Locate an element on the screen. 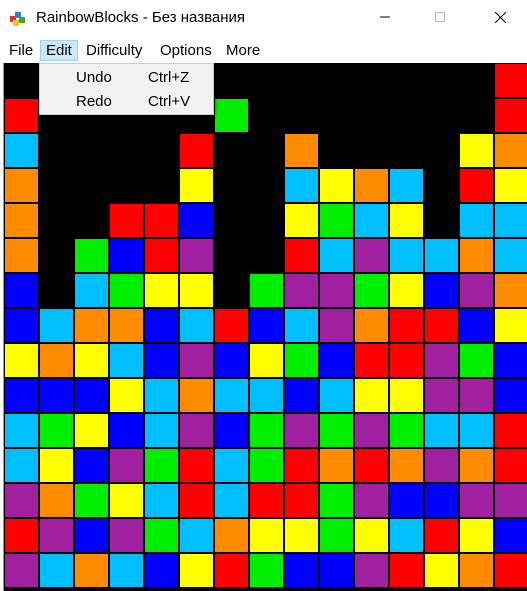 The height and width of the screenshot is (591, 527). maximize-button is located at coordinates (440, 17).